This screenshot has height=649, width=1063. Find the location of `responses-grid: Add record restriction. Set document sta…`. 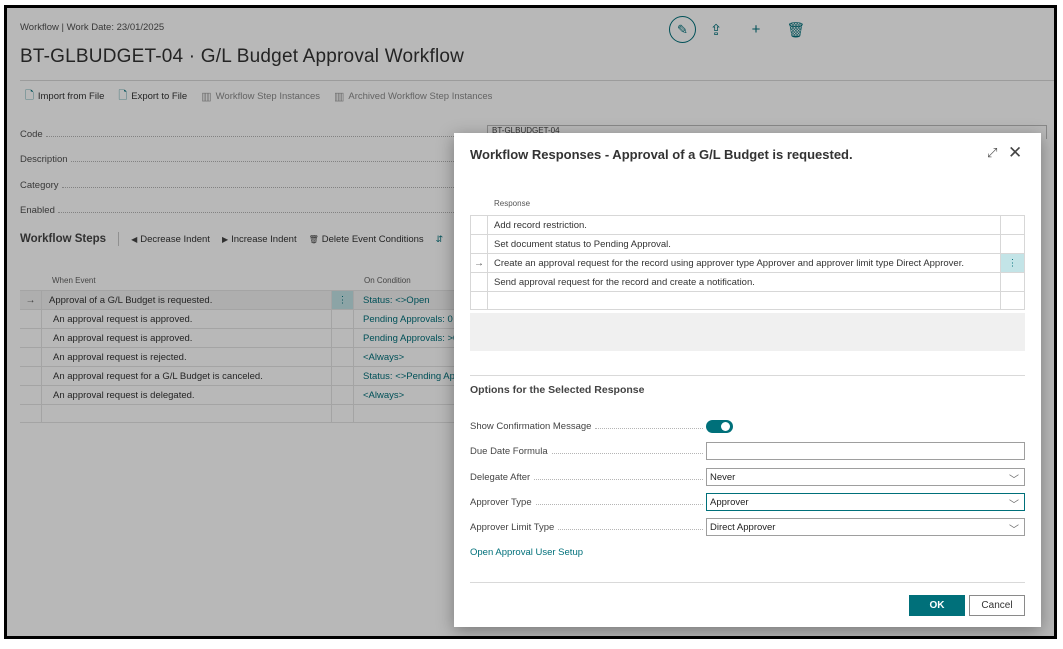

responses-grid: Add record restriction. Set document sta… is located at coordinates (747, 262).